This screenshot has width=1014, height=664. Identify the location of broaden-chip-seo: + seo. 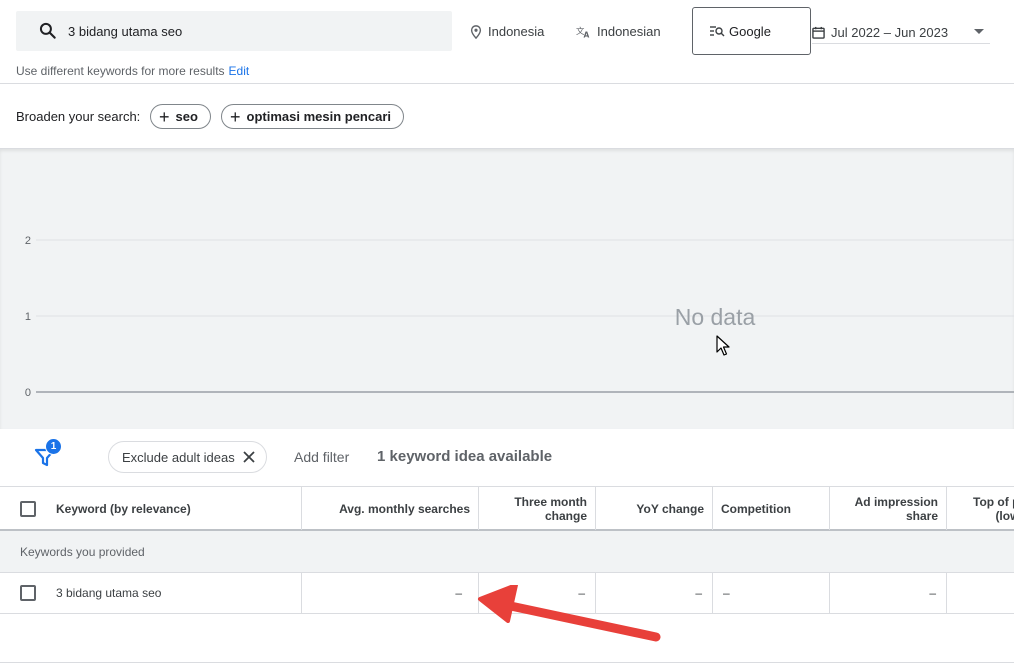
(180, 116).